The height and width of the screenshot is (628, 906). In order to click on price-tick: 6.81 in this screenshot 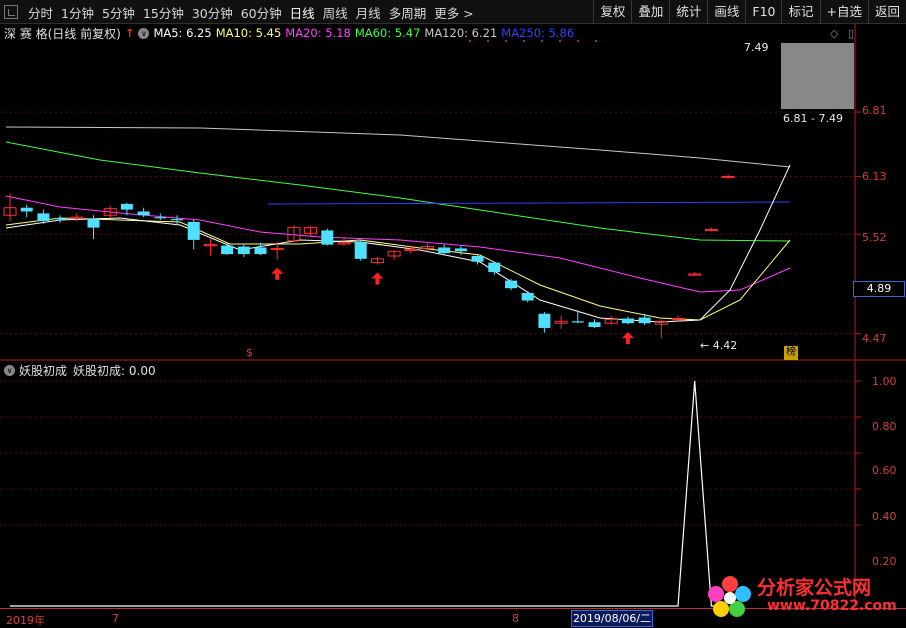, I will do `click(874, 110)`.